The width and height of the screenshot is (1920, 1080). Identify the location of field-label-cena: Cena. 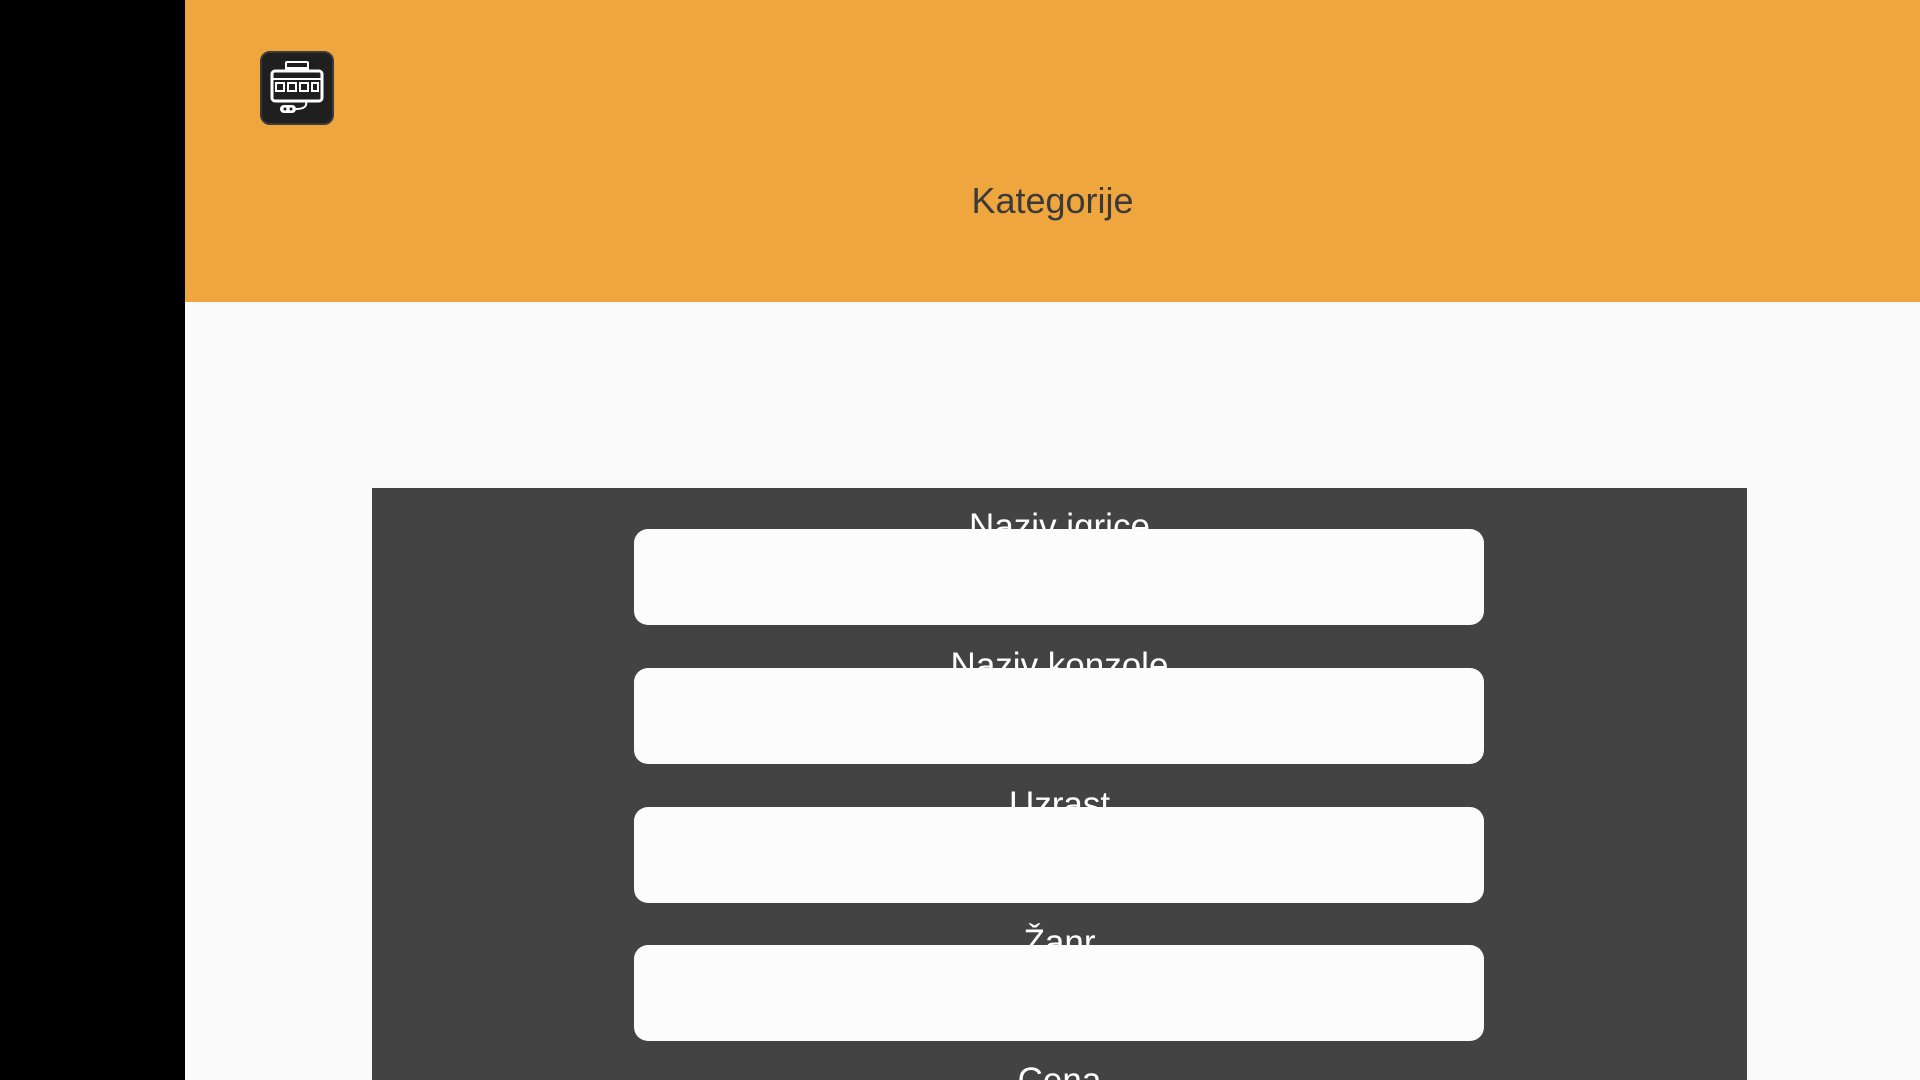
(1059, 1070).